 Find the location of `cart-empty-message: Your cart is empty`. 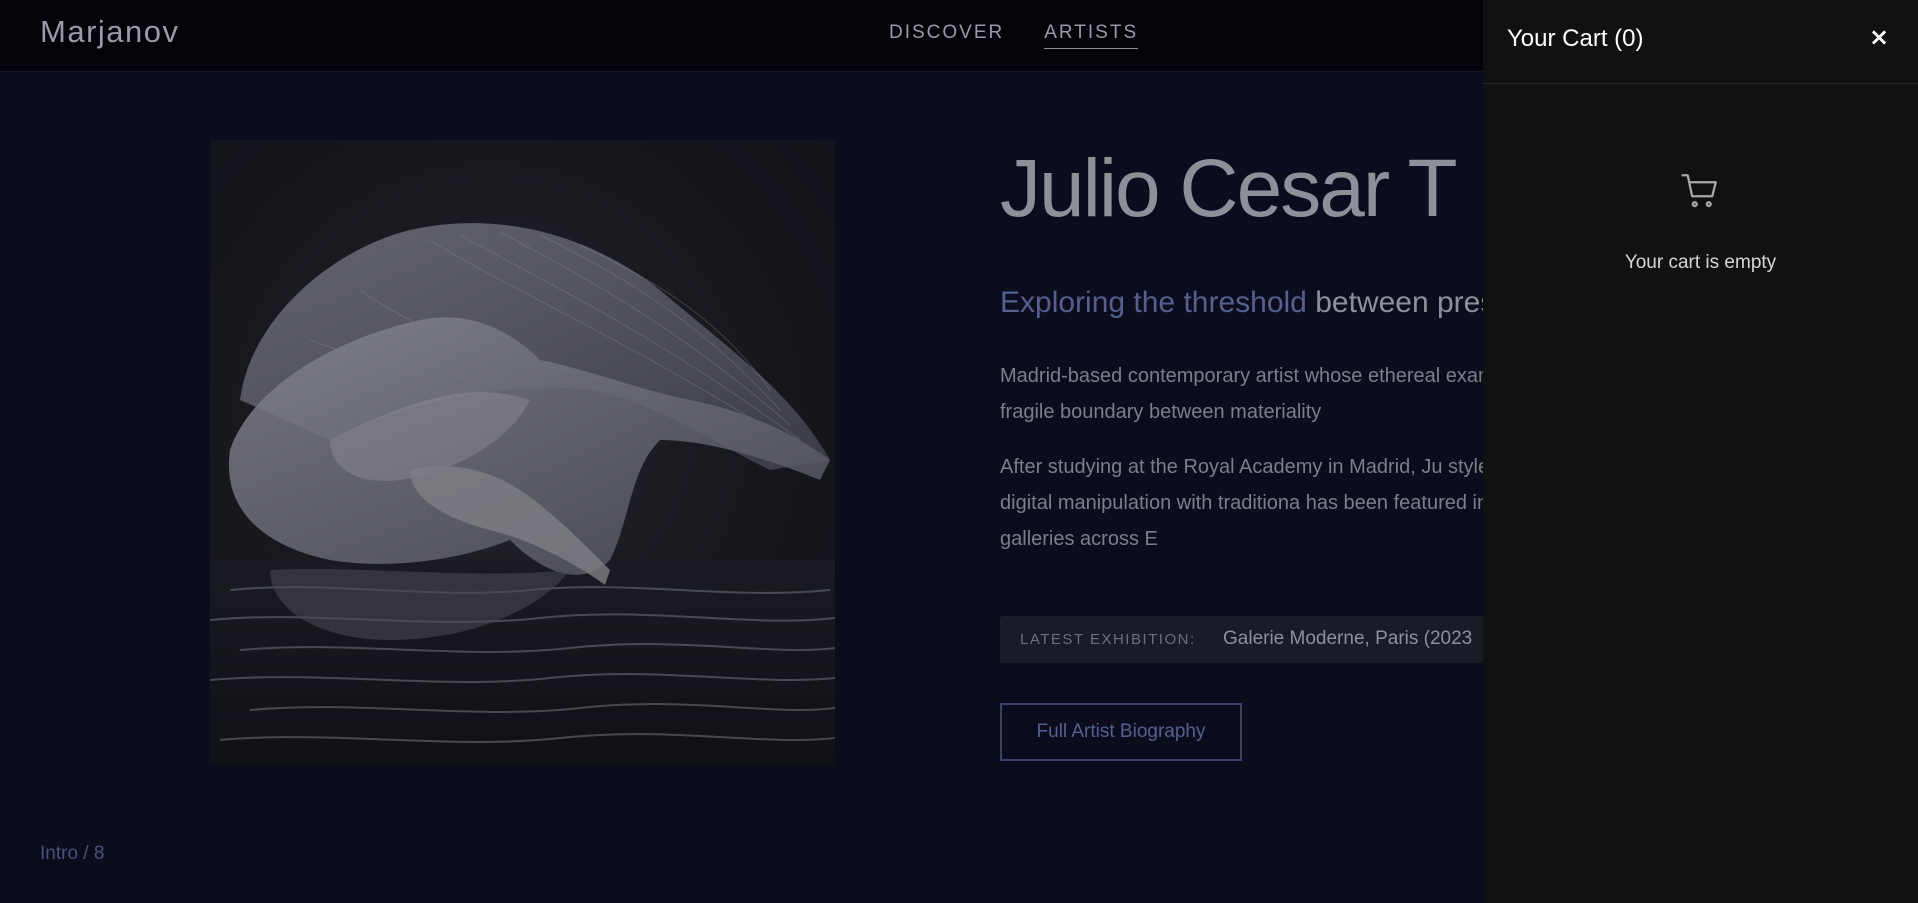

cart-empty-message: Your cart is empty is located at coordinates (1700, 262).